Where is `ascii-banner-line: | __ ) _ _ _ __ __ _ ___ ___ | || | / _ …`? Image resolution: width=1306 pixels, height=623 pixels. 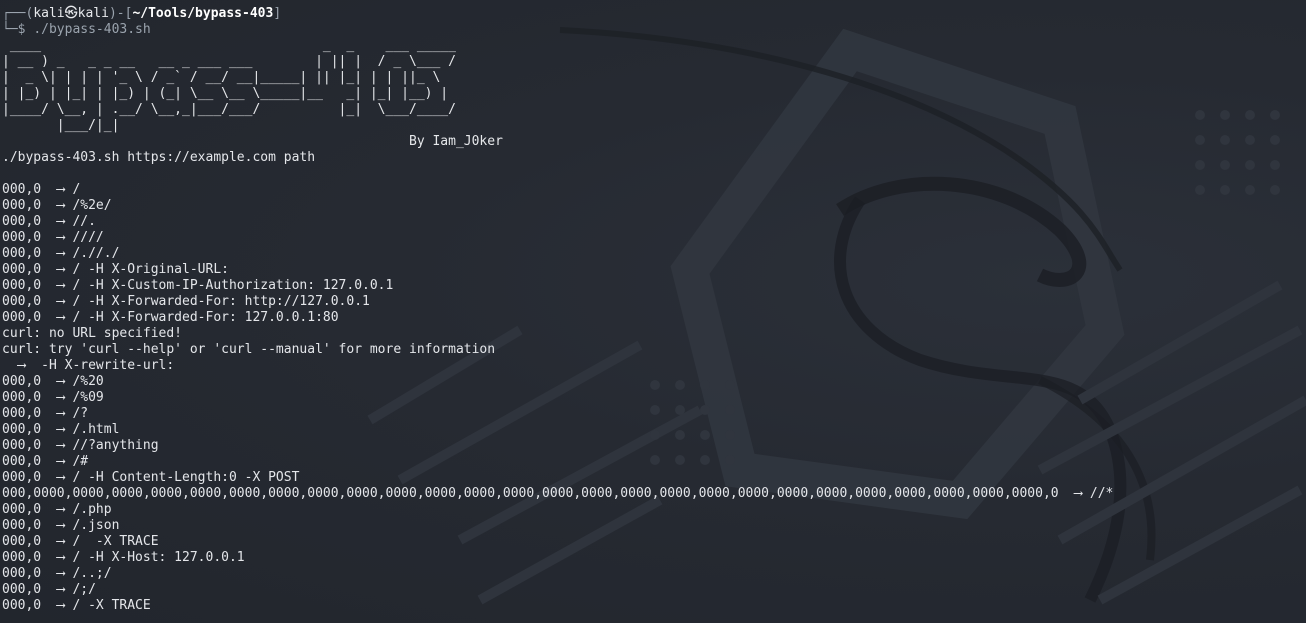
ascii-banner-line: | __ ) _ _ _ __ __ _ ___ ___ | || | / _ … is located at coordinates (233, 61).